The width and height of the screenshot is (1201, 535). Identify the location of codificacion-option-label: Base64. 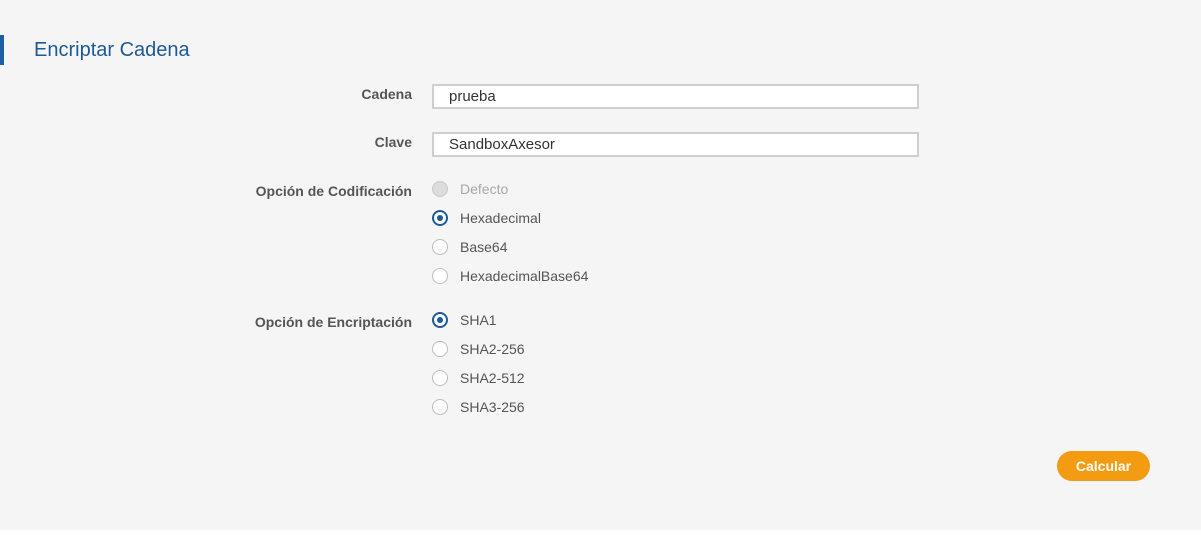
(483, 247).